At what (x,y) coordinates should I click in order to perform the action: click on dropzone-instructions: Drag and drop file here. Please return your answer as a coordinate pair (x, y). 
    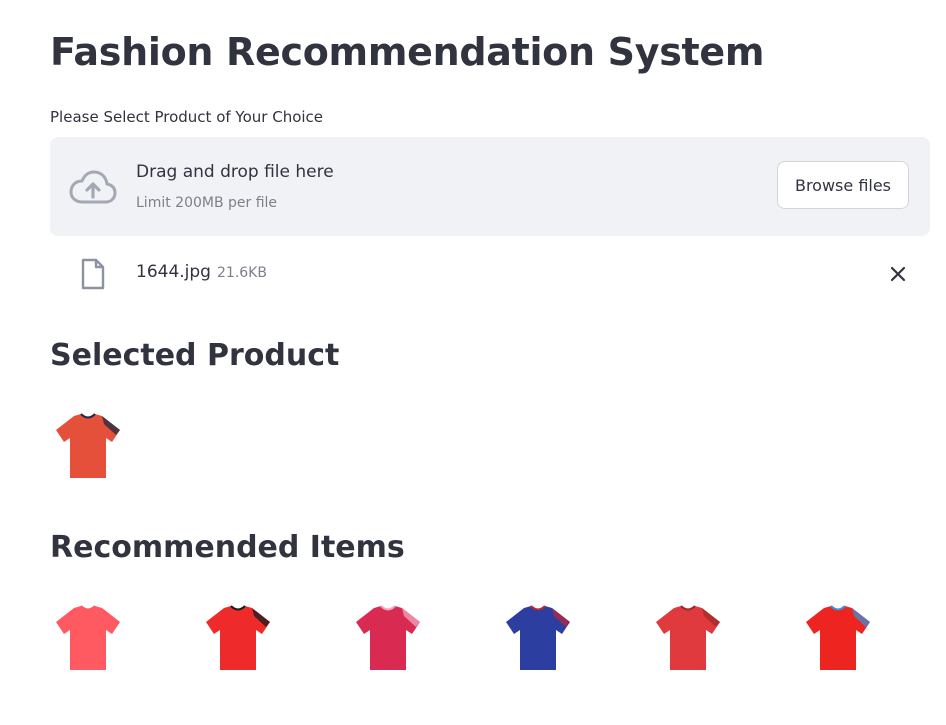
    Looking at the image, I should click on (235, 172).